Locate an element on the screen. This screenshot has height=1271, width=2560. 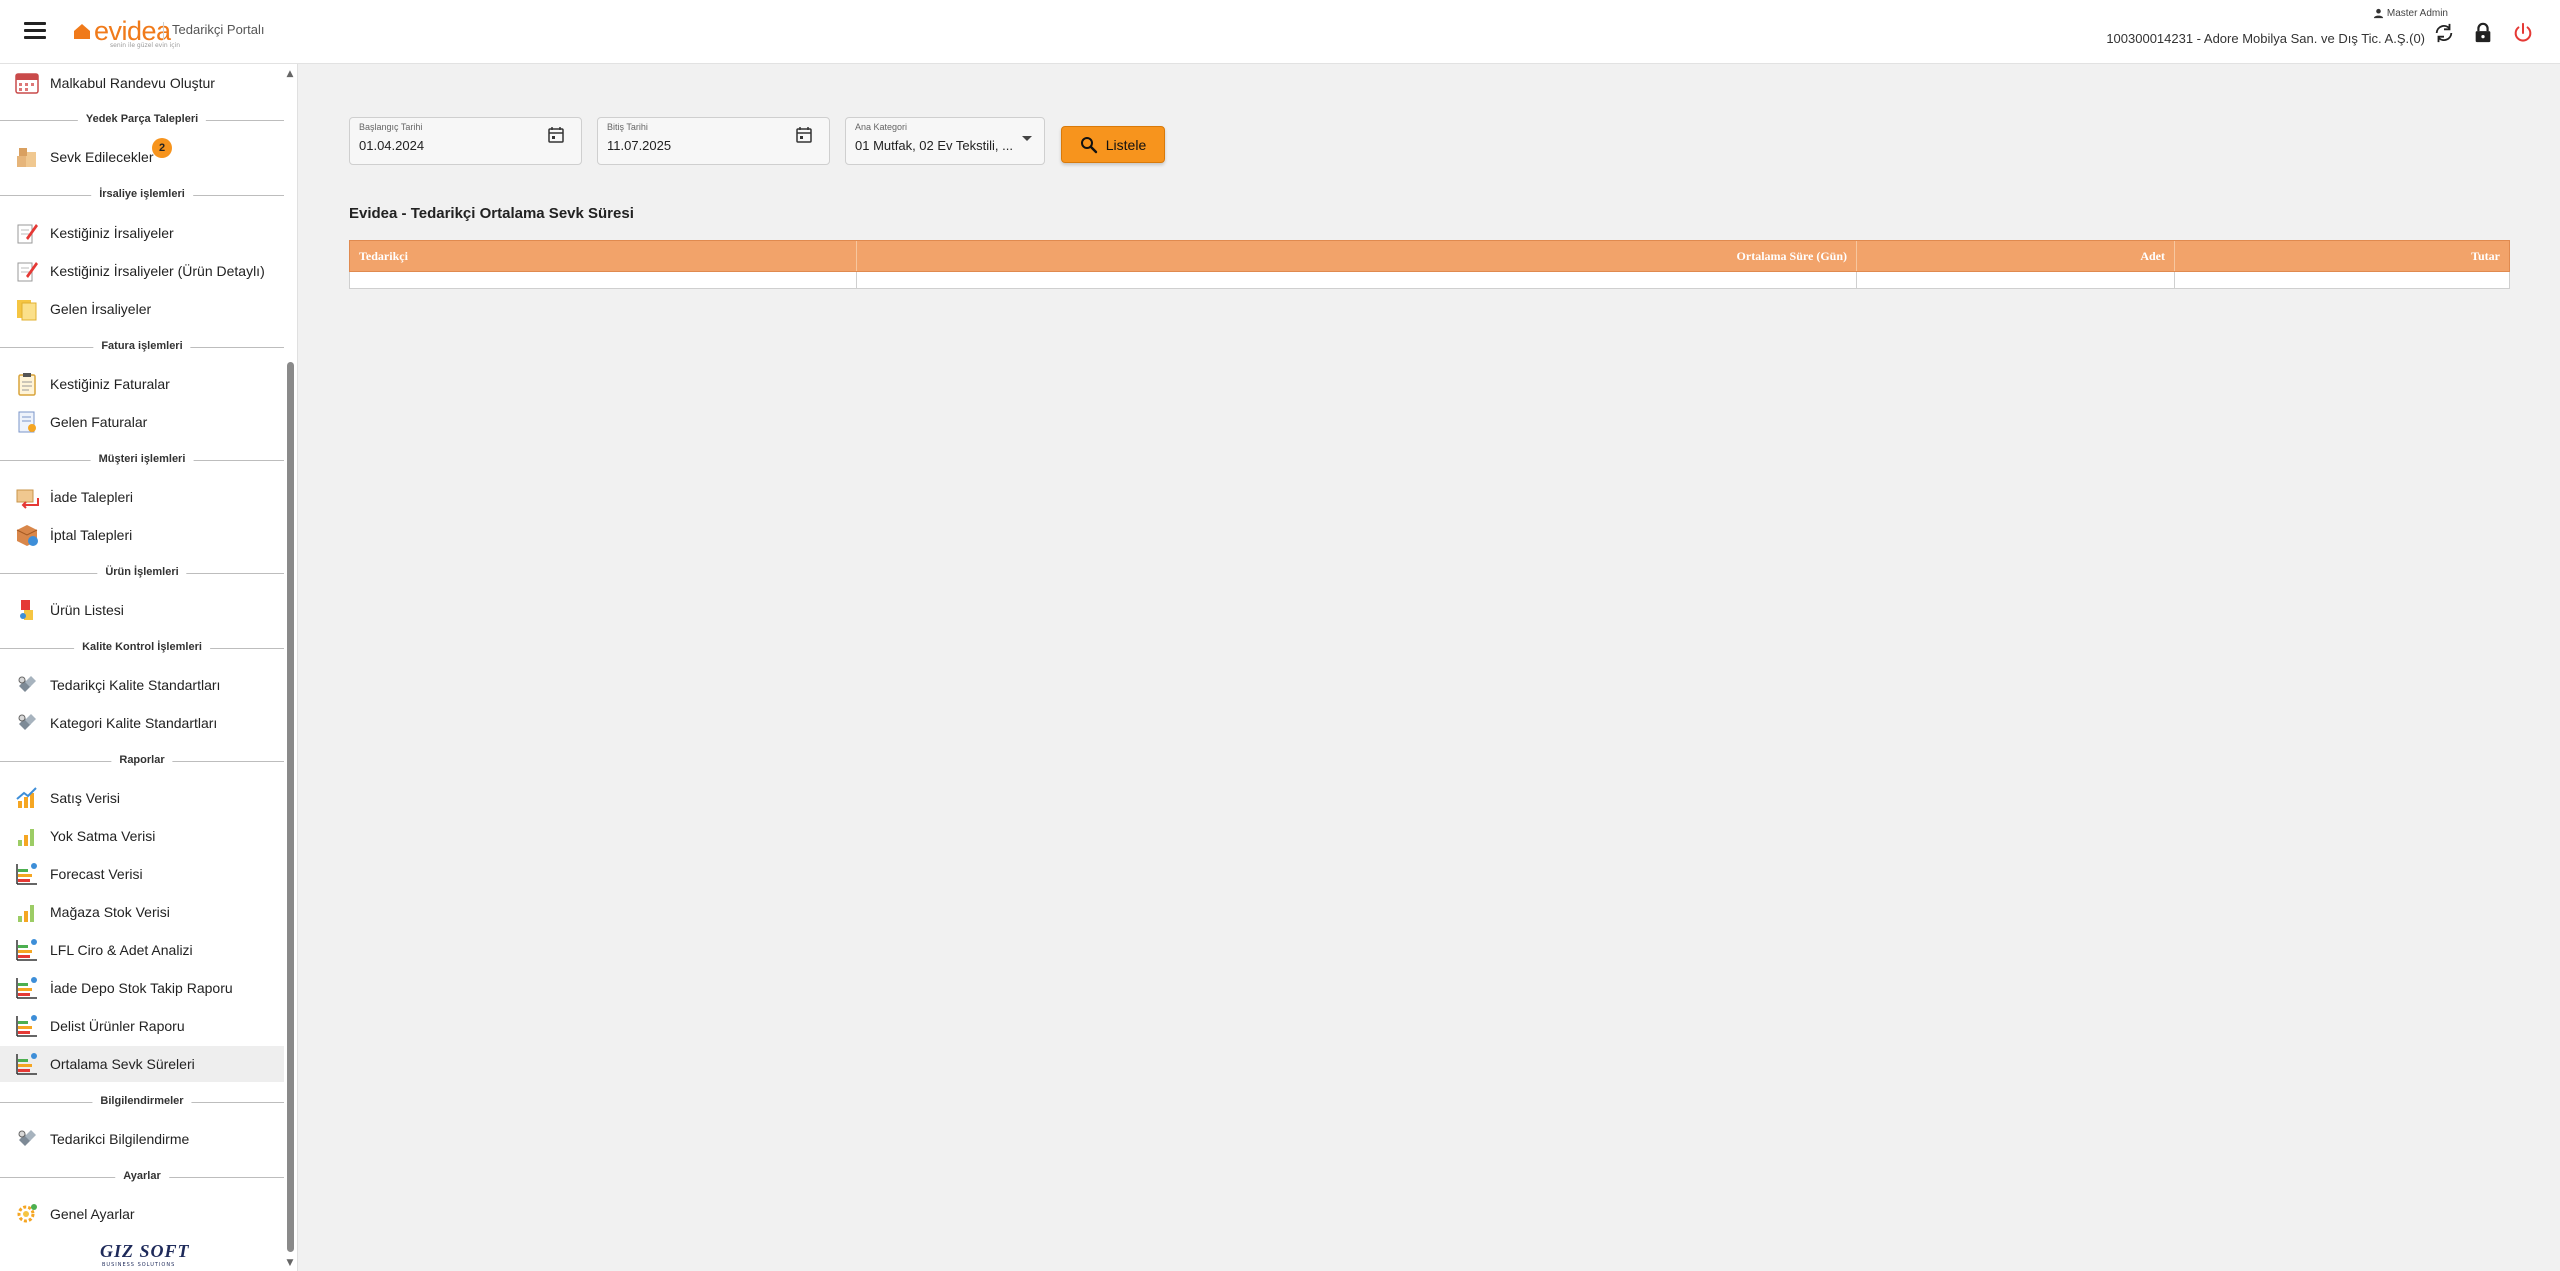
documents-icon is located at coordinates (27, 310).